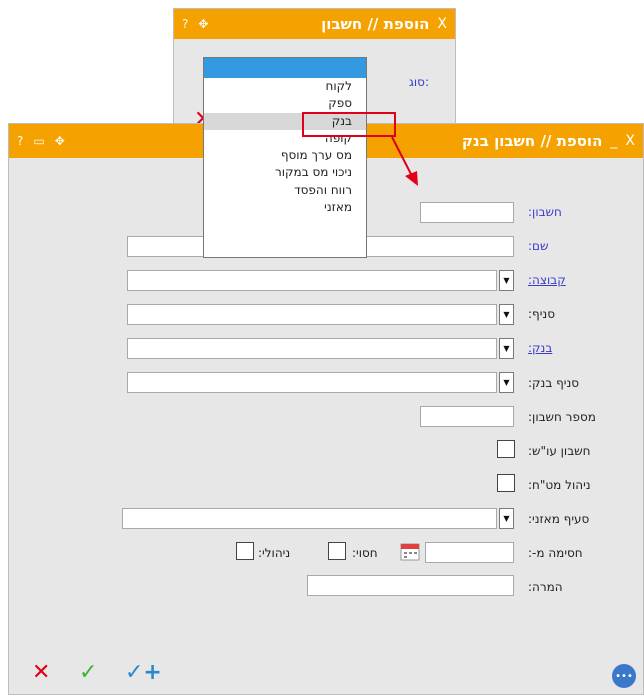  Describe the element at coordinates (285, 207) in the screenshot. I see `type-option-balance: מאזני` at that location.